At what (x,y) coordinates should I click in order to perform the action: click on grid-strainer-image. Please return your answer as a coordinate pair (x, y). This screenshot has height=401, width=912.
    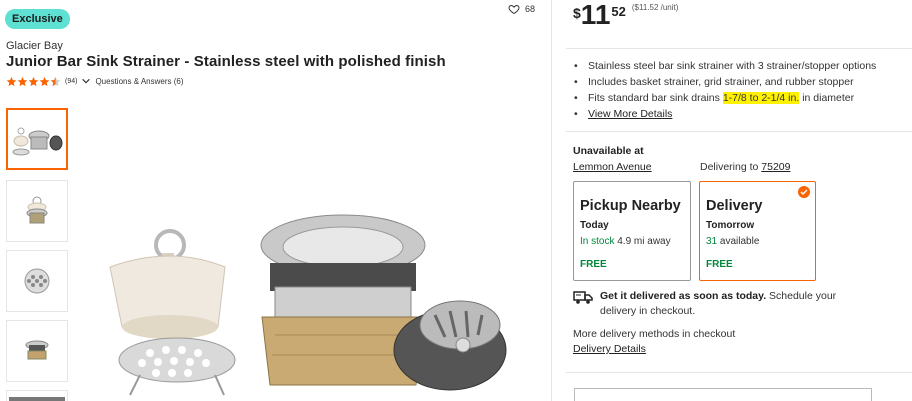
    Looking at the image, I should click on (37, 281).